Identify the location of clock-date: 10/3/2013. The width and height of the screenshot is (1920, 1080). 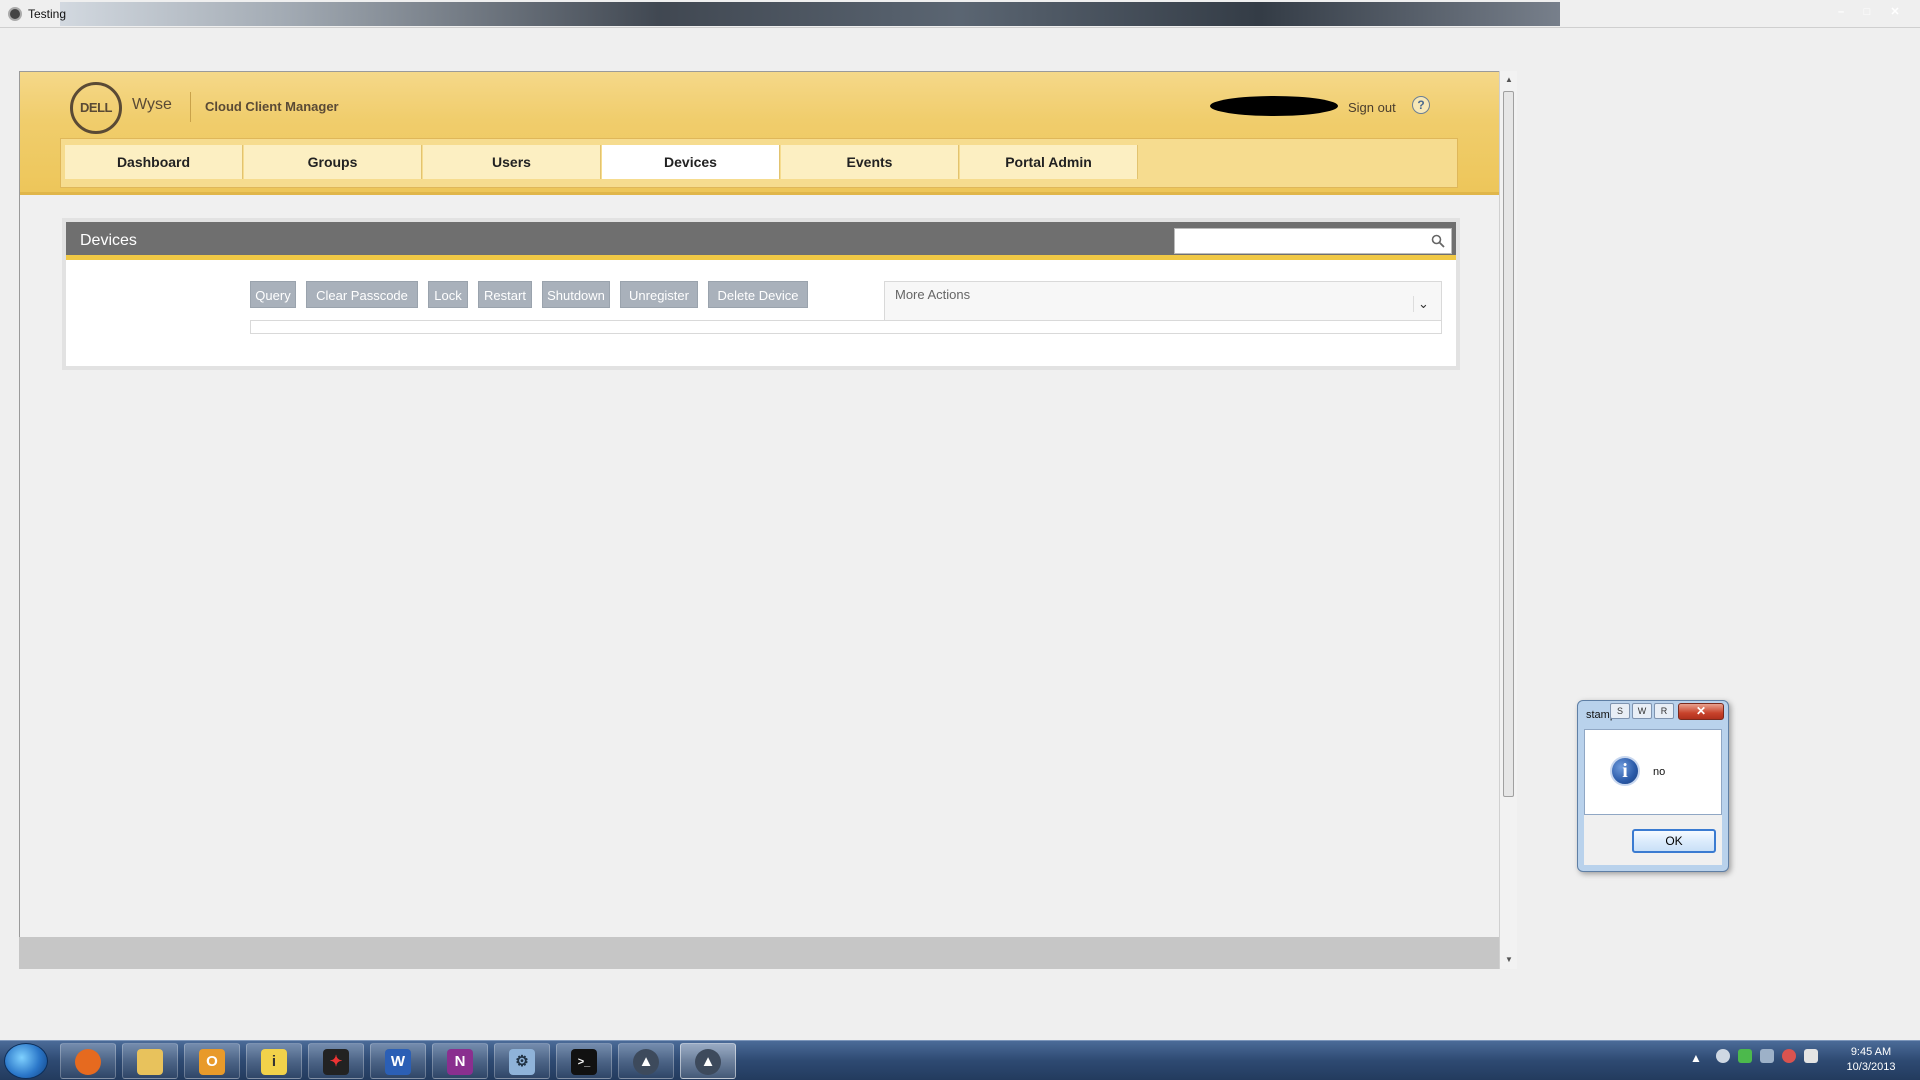
(1871, 1067).